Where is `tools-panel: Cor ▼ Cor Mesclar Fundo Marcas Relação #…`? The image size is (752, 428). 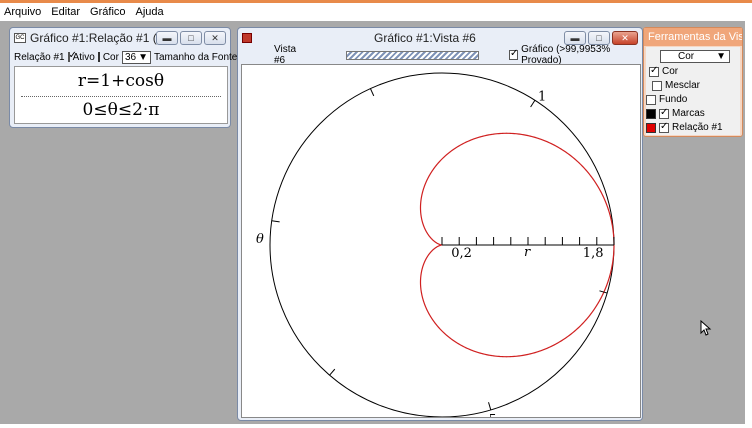 tools-panel: Cor ▼ Cor Mesclar Fundo Marcas Relação #… is located at coordinates (693, 91).